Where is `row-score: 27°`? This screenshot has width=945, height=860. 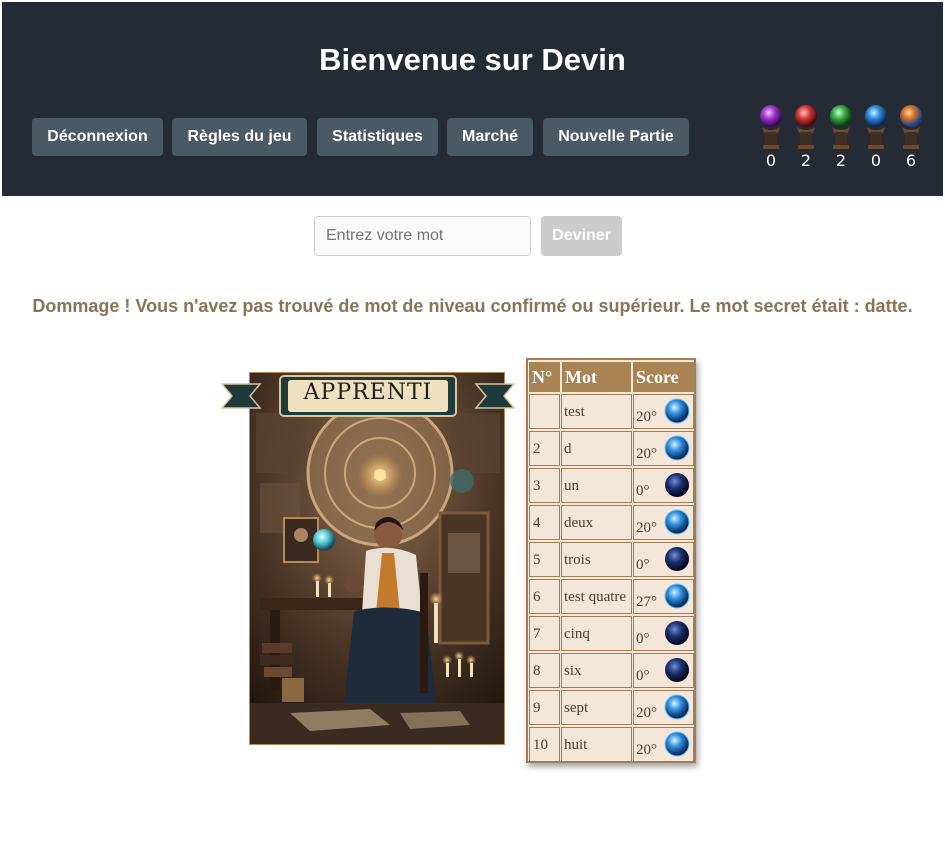
row-score: 27° is located at coordinates (663, 596).